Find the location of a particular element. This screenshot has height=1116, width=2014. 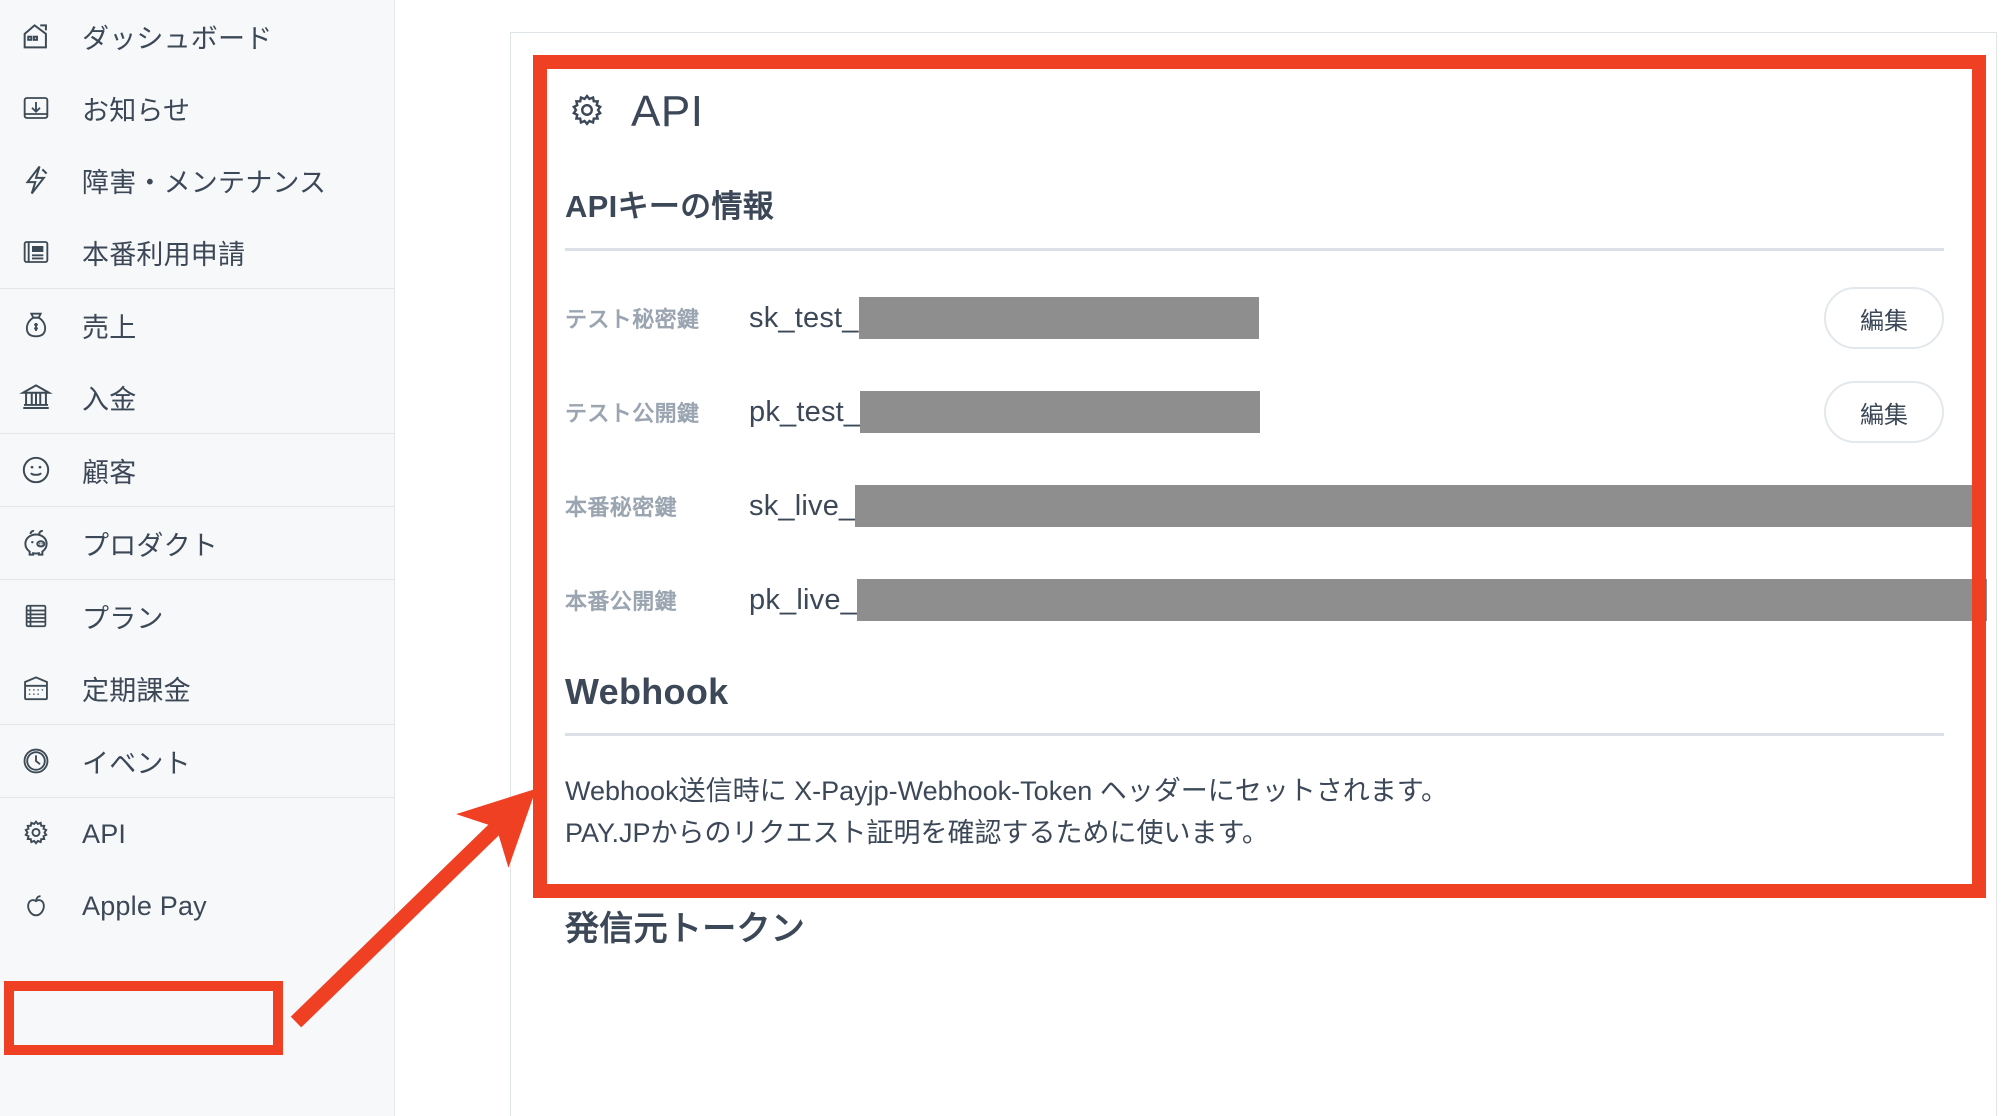

key-label: テスト秘密鍵 is located at coordinates (632, 319).